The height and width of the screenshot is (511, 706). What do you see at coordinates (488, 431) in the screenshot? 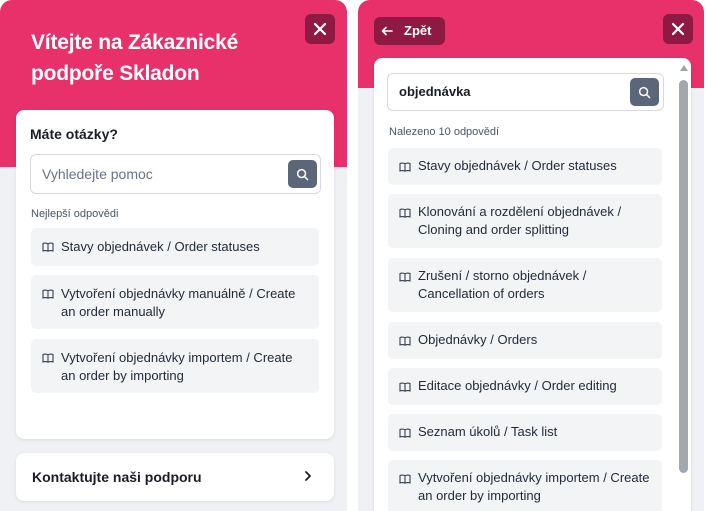
I see `list-item-label: Seznam úkolů / Task list` at bounding box center [488, 431].